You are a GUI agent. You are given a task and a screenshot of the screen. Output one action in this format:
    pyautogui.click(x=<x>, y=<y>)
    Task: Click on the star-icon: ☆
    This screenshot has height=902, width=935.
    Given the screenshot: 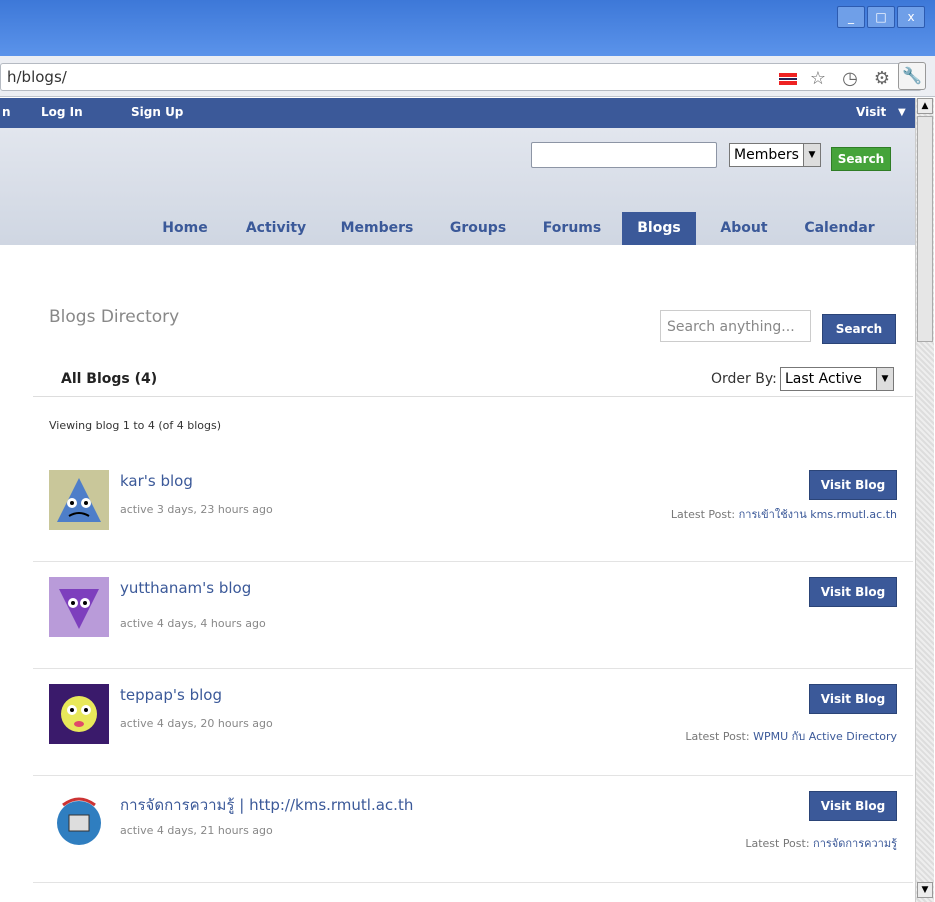 What is the action you would take?
    pyautogui.click(x=818, y=78)
    